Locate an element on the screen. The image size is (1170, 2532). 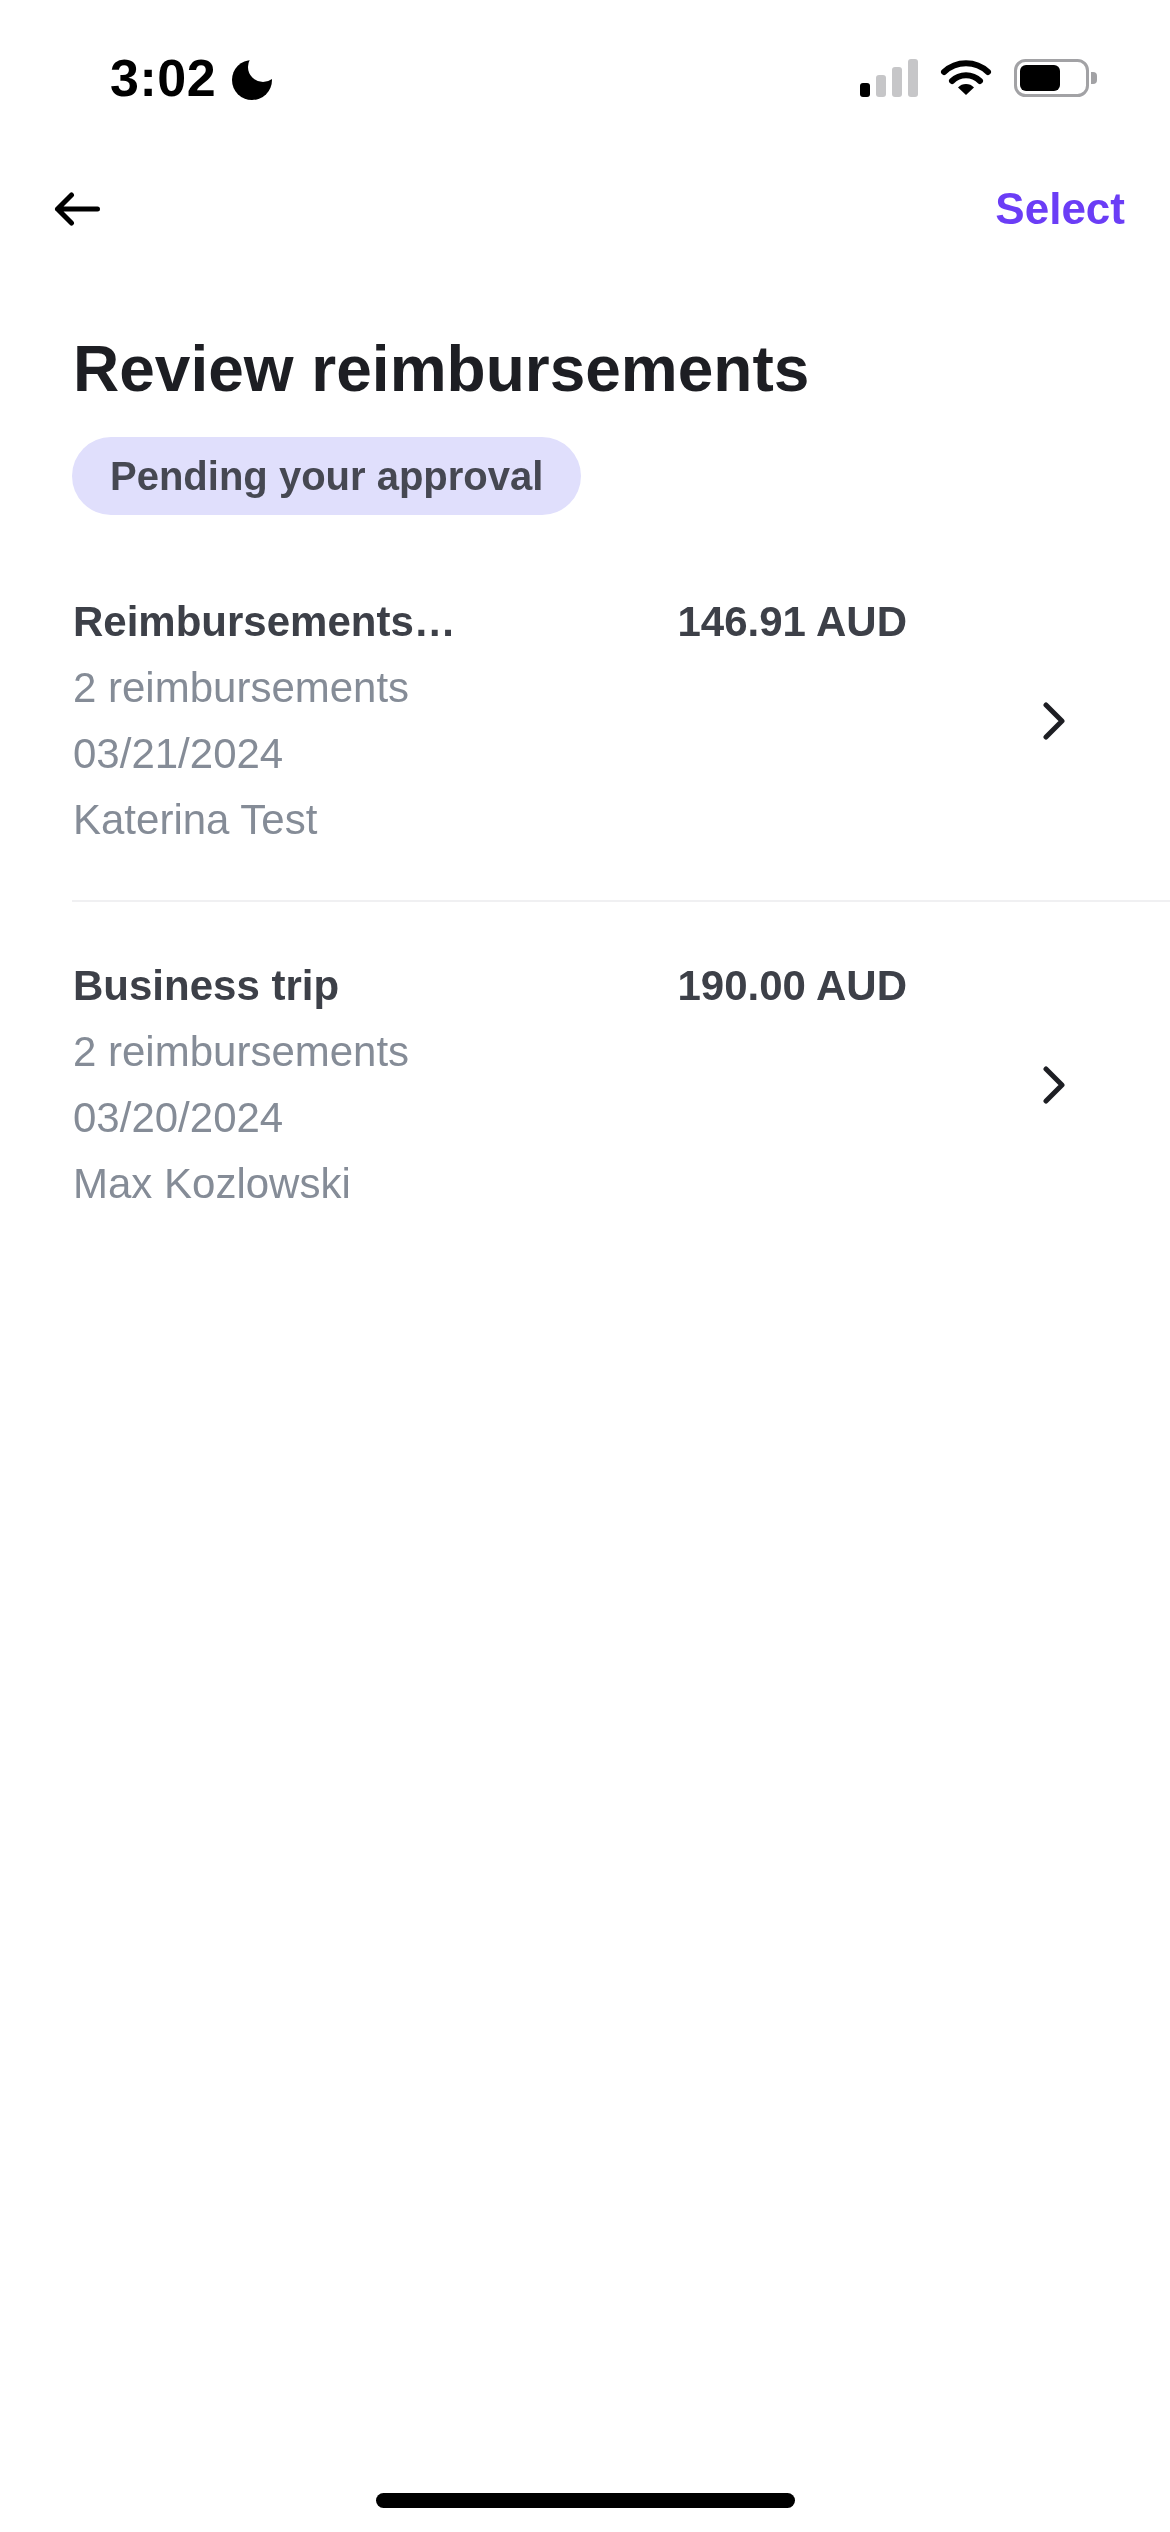
report-amount: 190.00 AUD is located at coordinates (792, 986).